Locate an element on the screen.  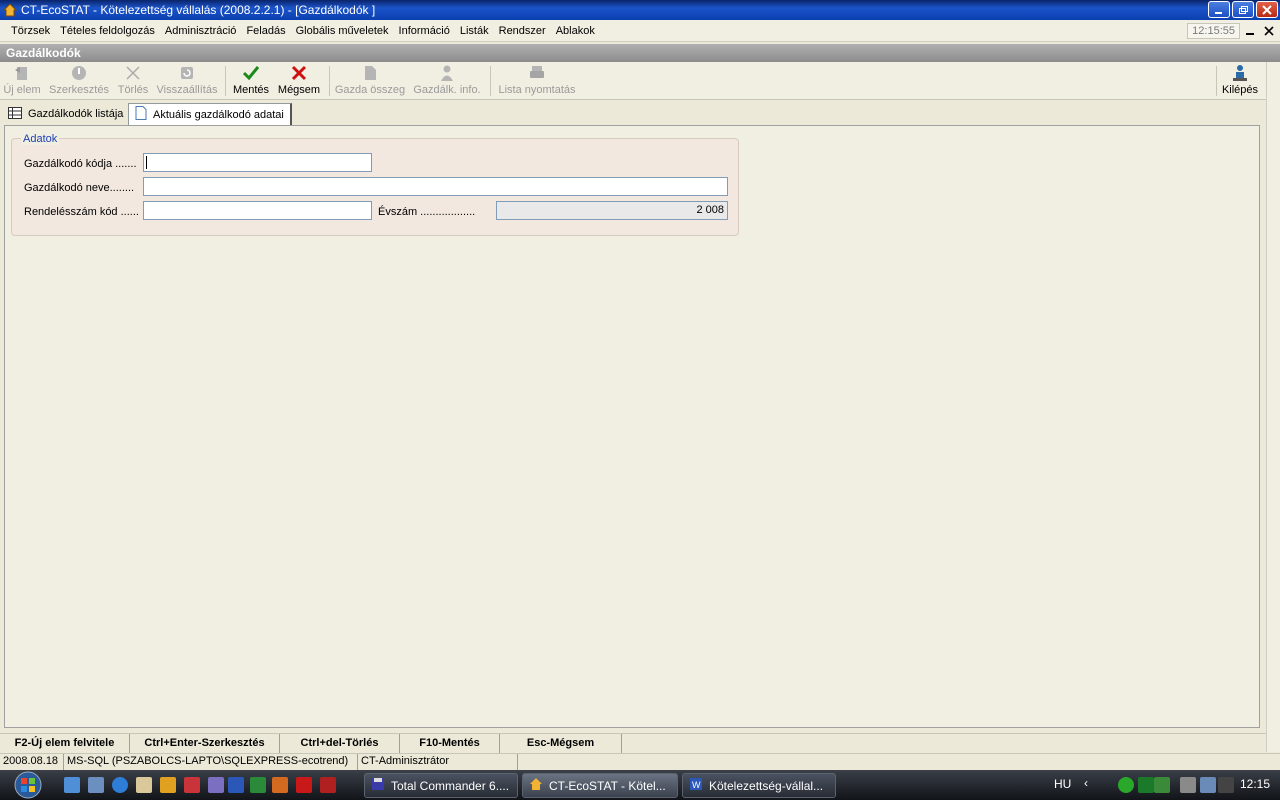
clock: 12:15:55 is located at coordinates (1213, 31).